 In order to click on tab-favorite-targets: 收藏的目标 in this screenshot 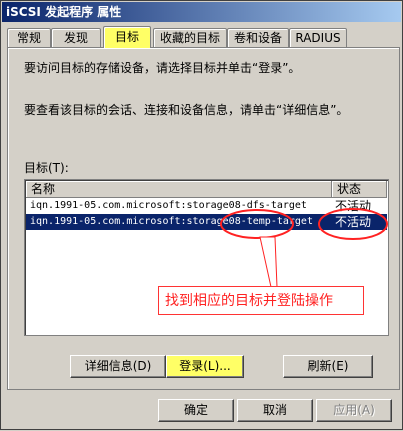, I will do `click(190, 37)`.